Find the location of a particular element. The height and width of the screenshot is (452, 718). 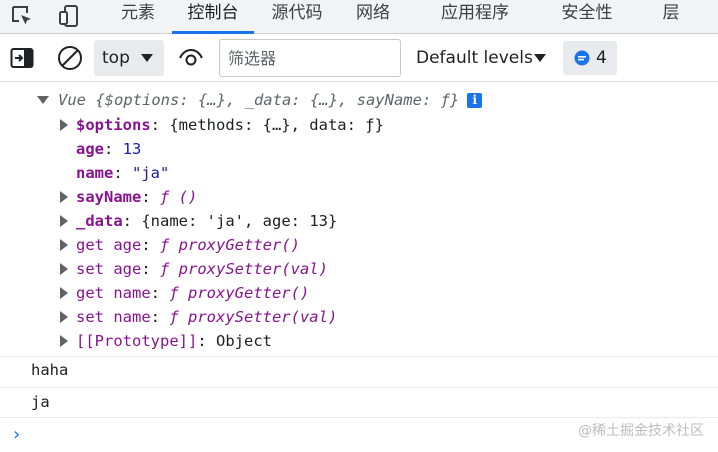

property-key: _data is located at coordinates (99, 221).